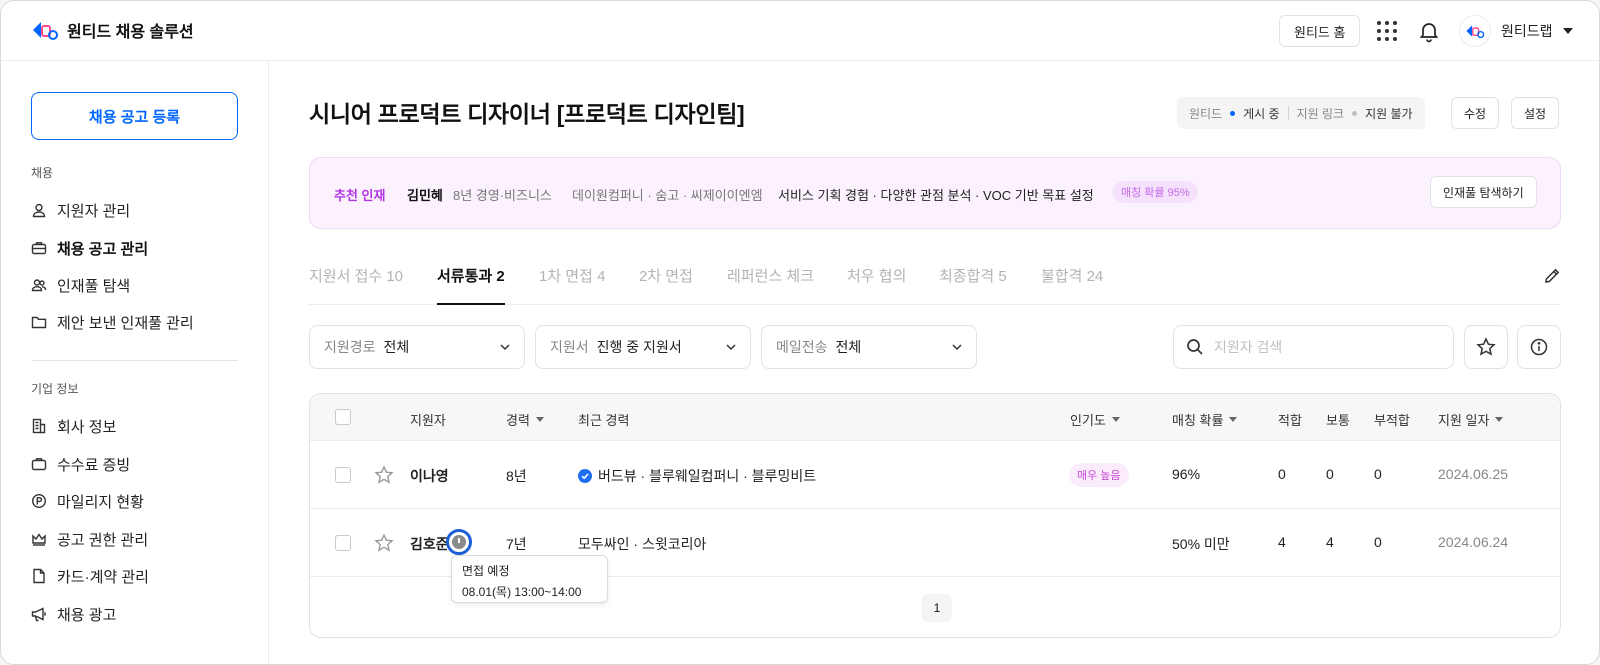 The height and width of the screenshot is (665, 1600). Describe the element at coordinates (130, 32) in the screenshot. I see `brand-title: 원티드 채용 솔루션` at that location.